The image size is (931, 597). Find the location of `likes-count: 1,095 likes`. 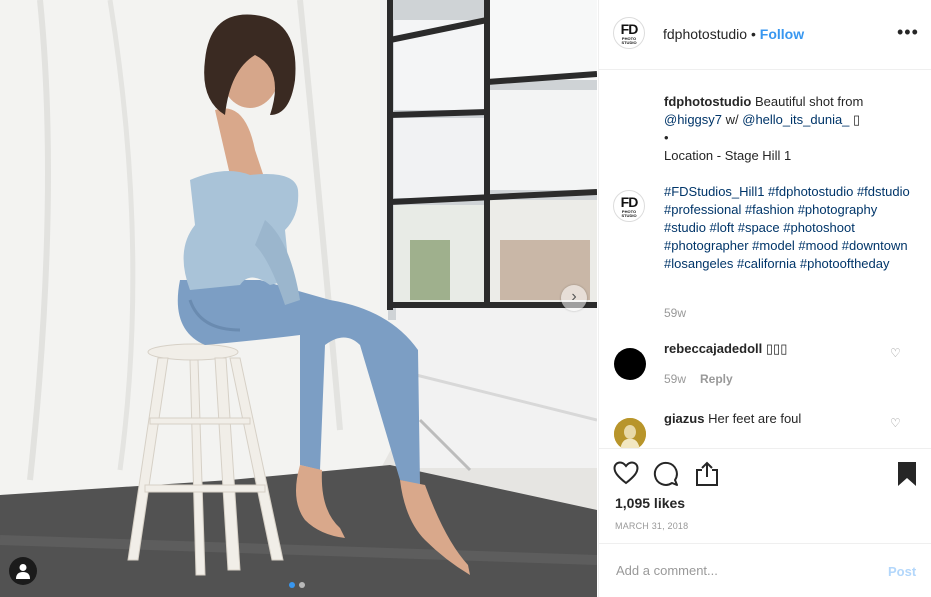

likes-count: 1,095 likes is located at coordinates (650, 503).